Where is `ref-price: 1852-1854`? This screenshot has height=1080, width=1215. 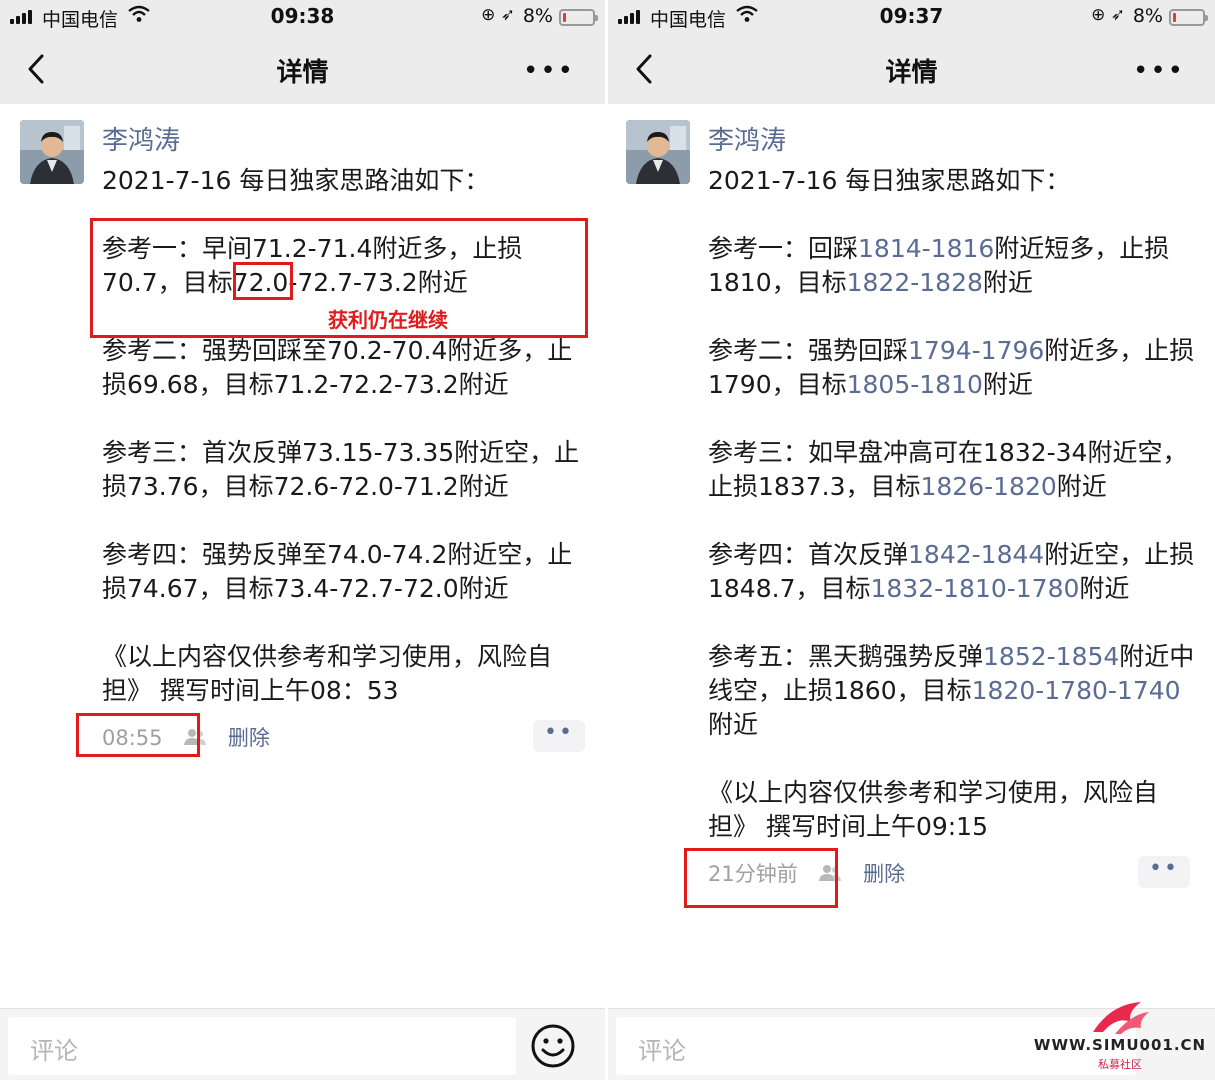 ref-price: 1852-1854 is located at coordinates (1051, 656).